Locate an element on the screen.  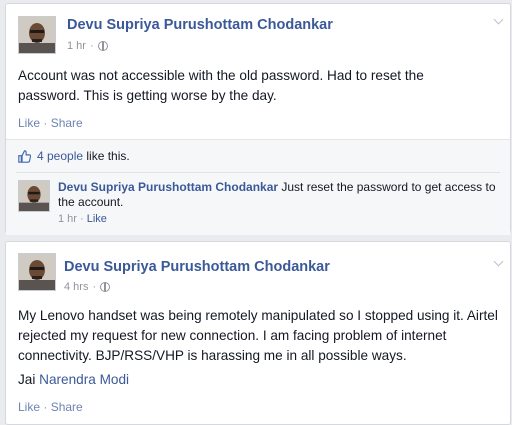
post-meta: 1 hr · is located at coordinates (87, 46).